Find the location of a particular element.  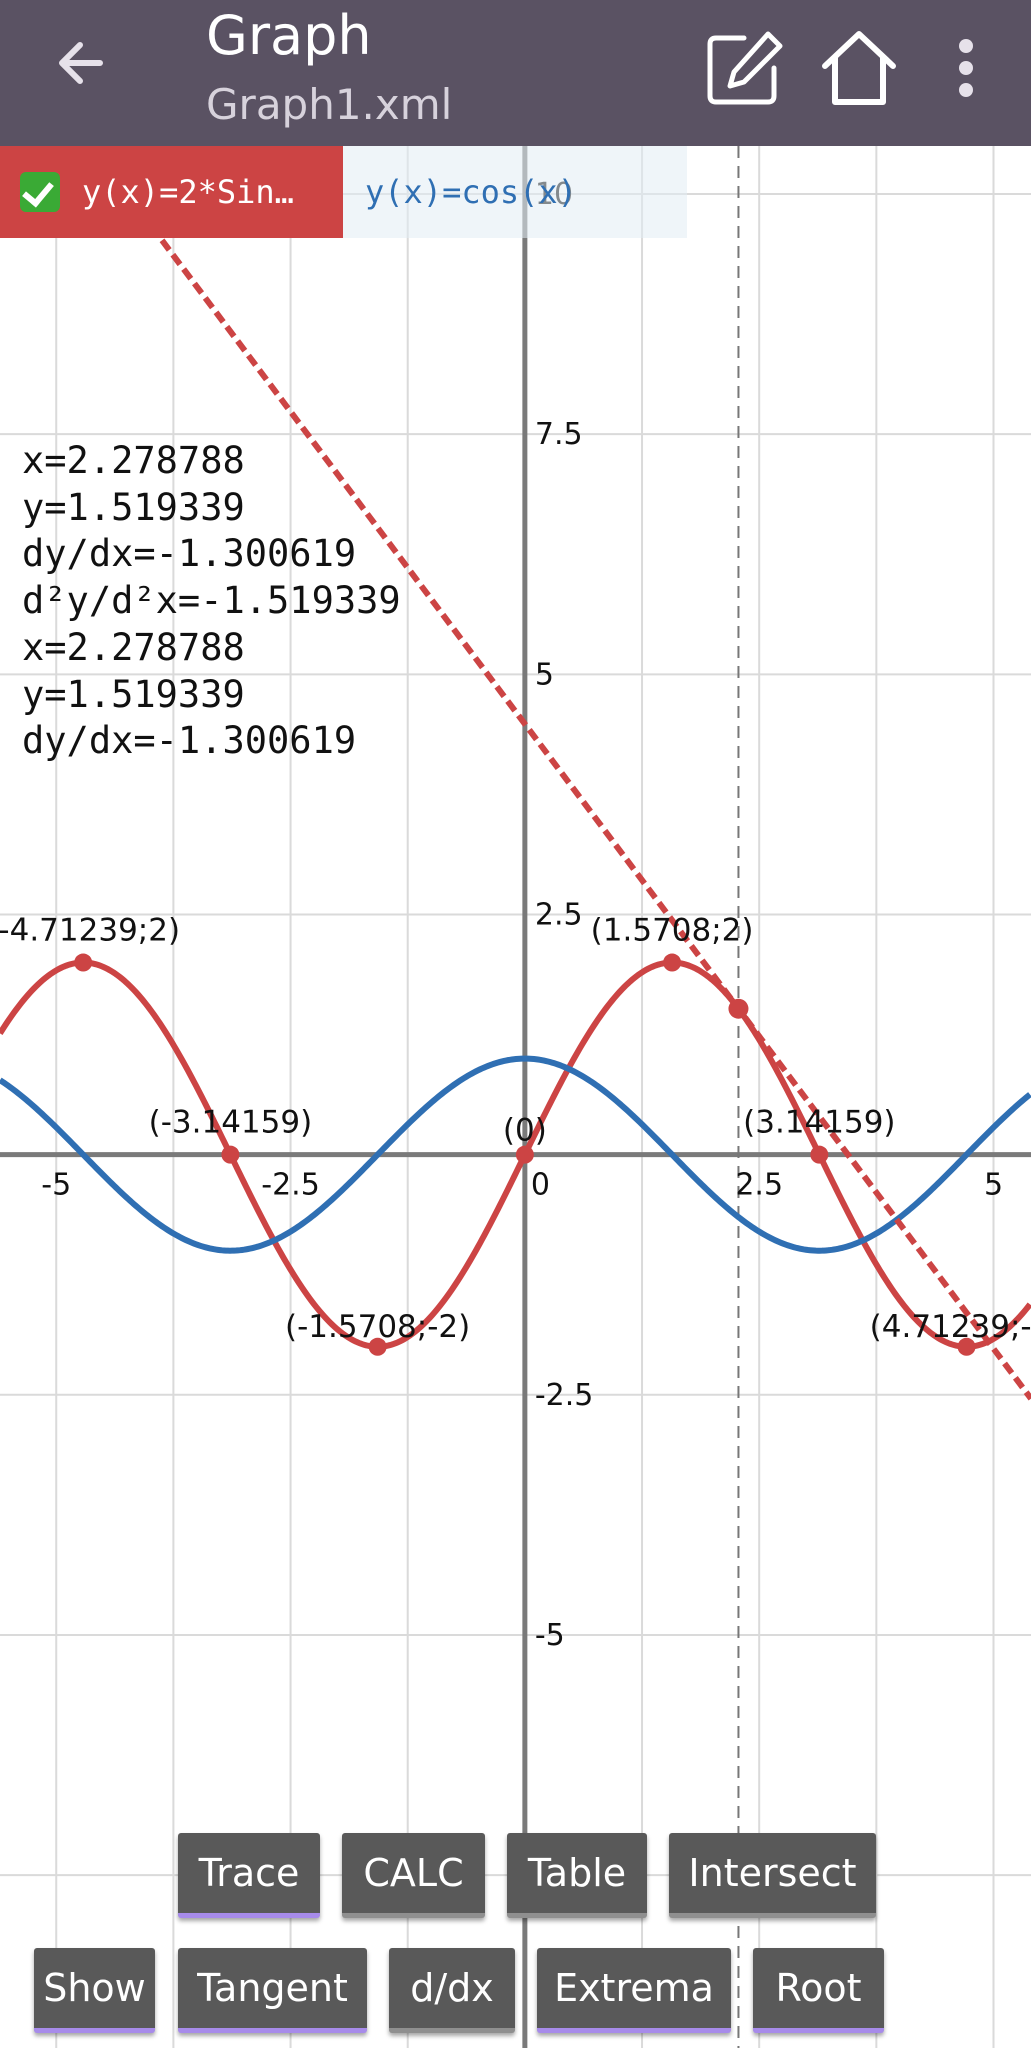

x-tick-label: 0 is located at coordinates (540, 1185).